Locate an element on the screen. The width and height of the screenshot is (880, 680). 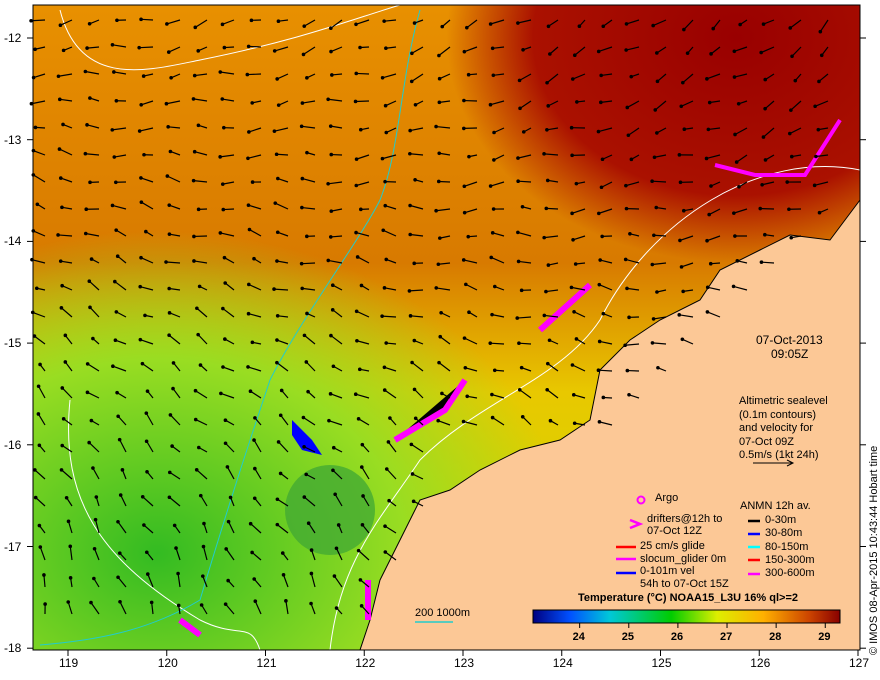
y-tick-label: -13 is located at coordinates (13, 139).